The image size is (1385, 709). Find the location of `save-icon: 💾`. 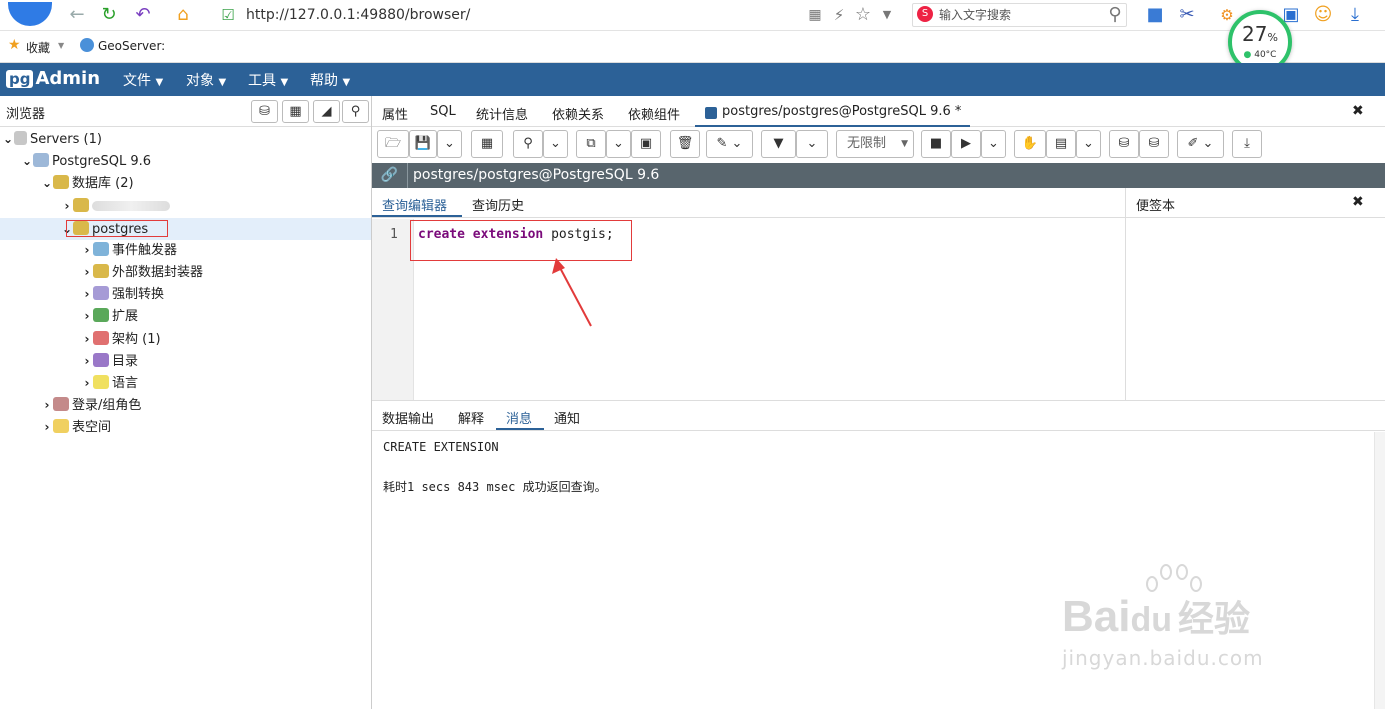

save-icon: 💾 is located at coordinates (423, 144).